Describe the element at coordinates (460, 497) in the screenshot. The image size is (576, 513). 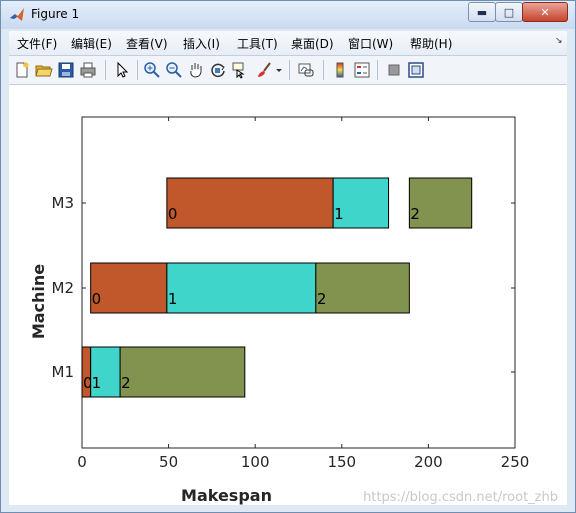
I see `watermark-text: https://blog.csdn.net/root_zhb` at that location.